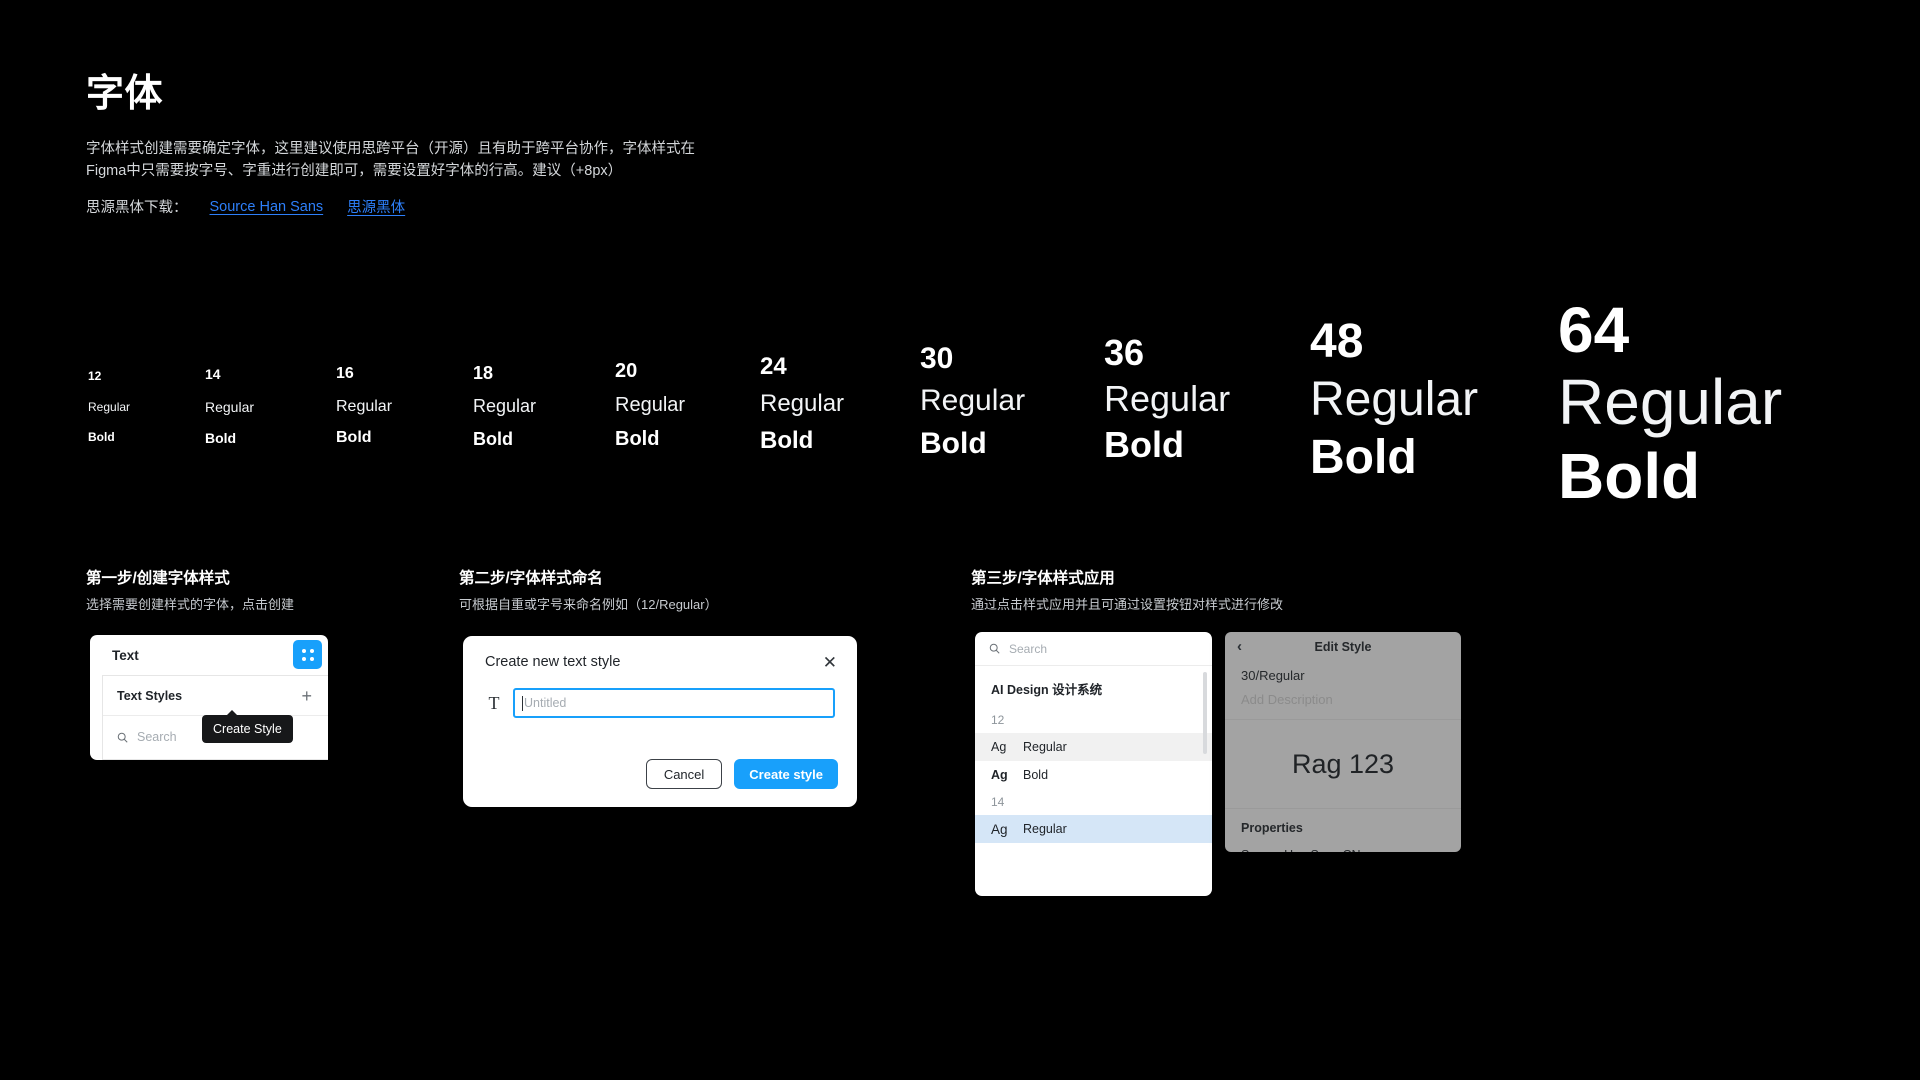  I want to click on plus-icon: +, so click(306, 696).